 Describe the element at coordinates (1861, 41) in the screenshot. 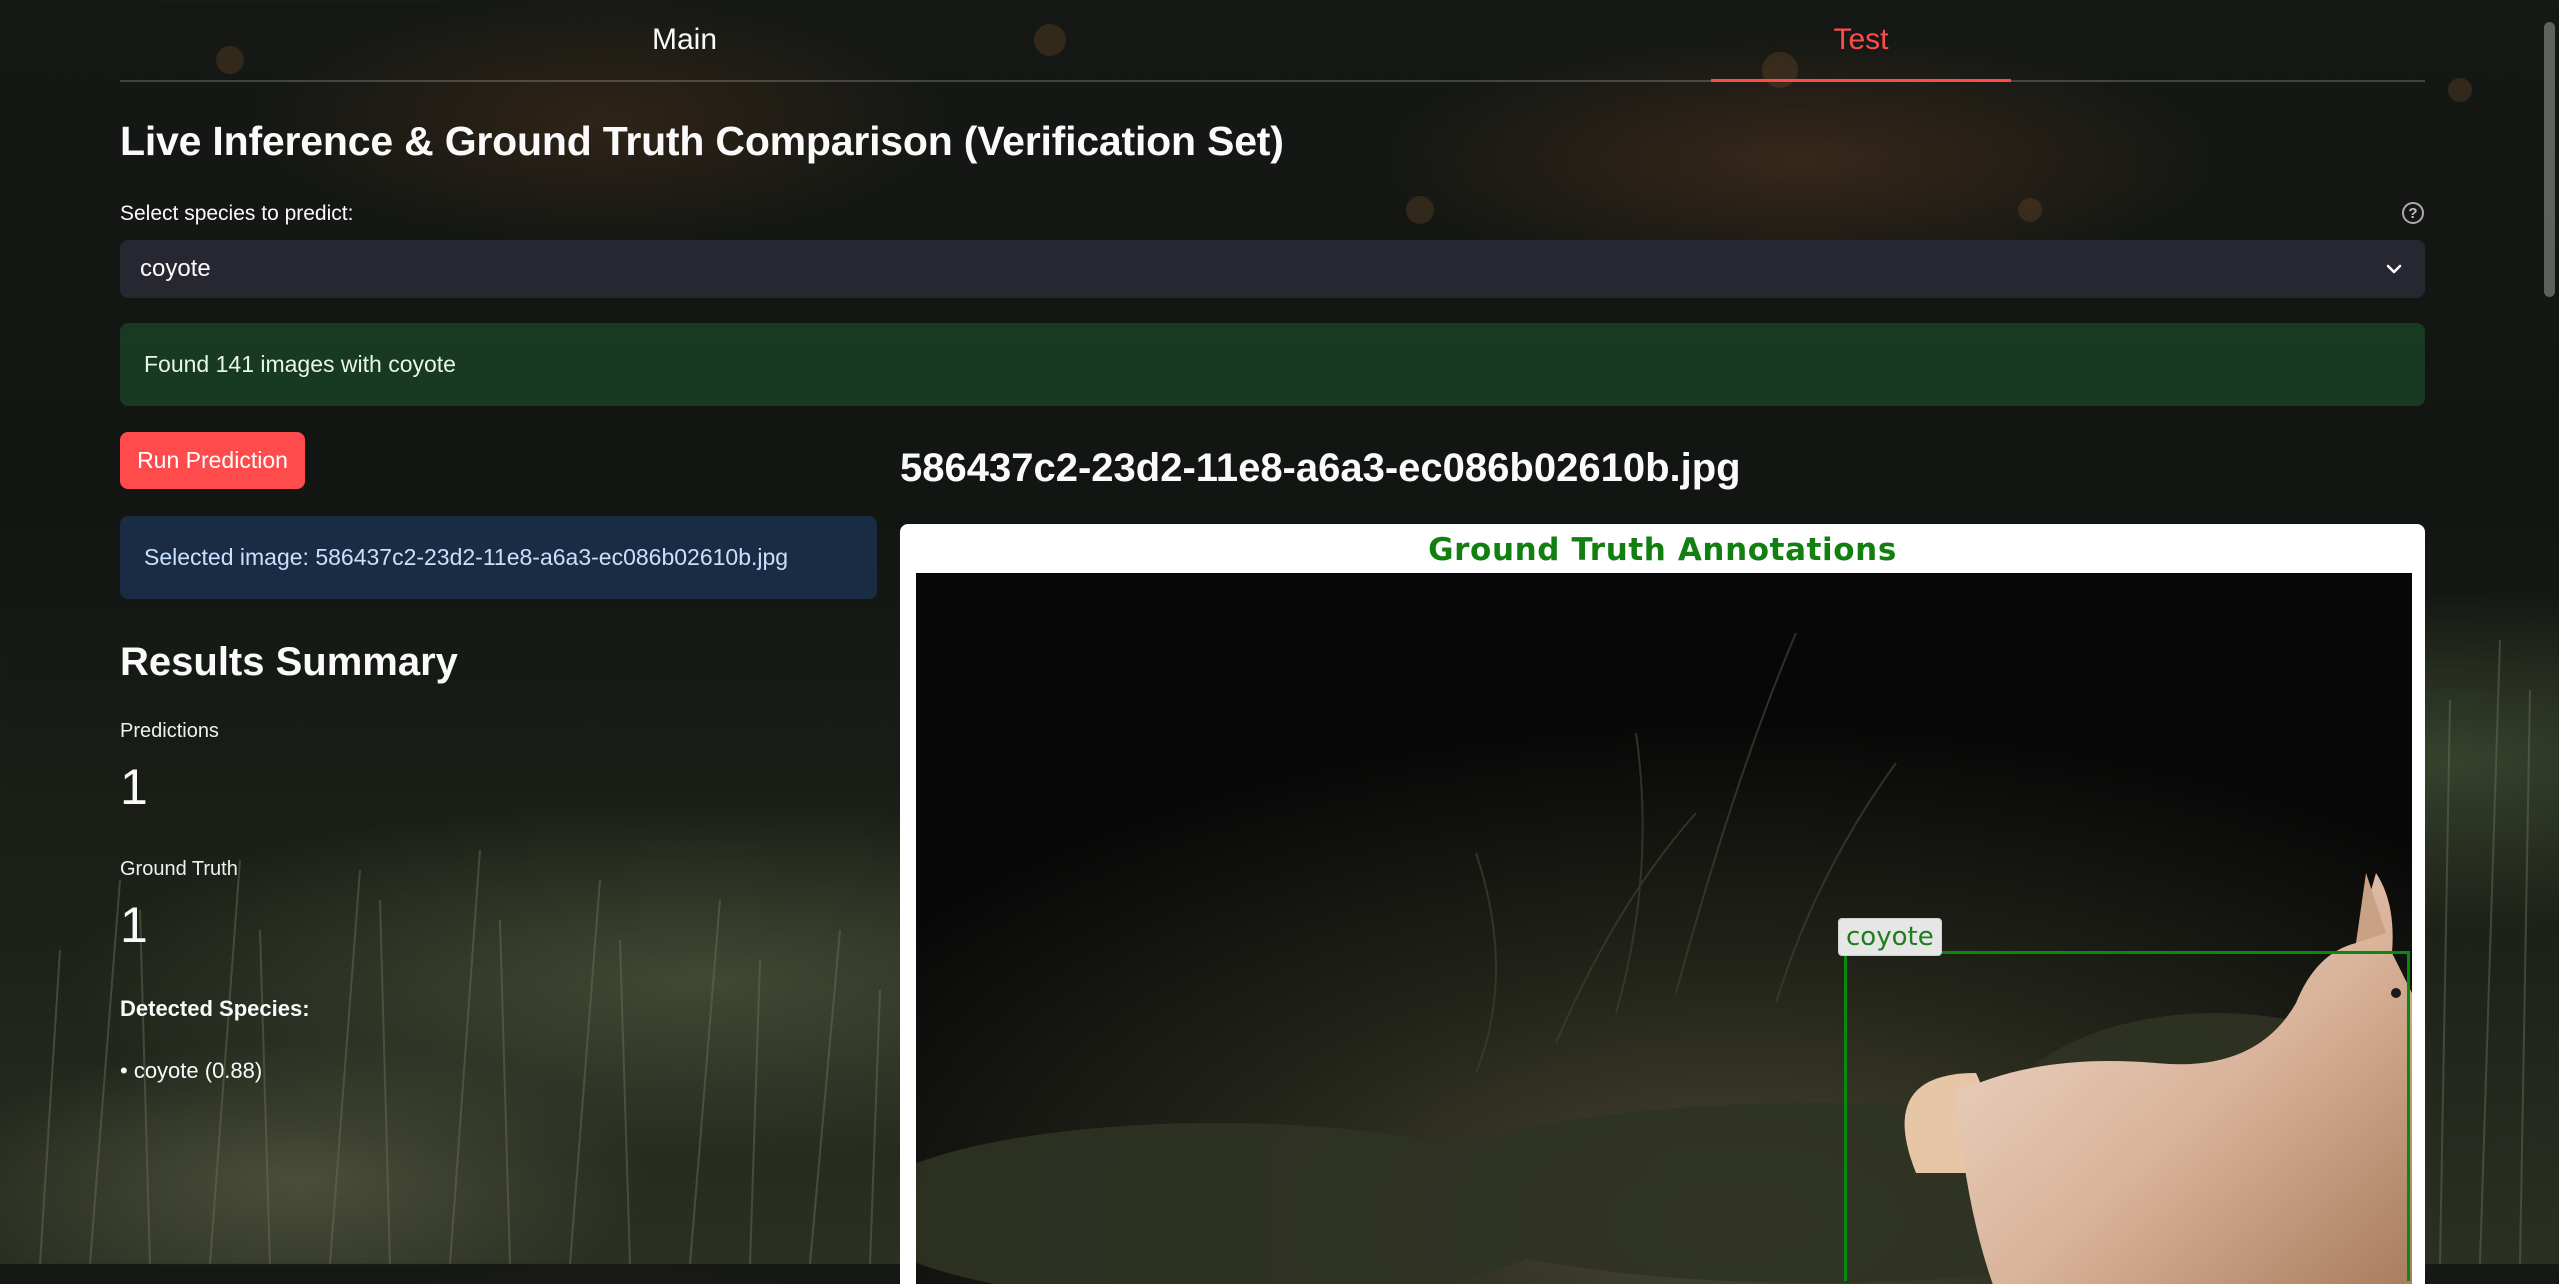

I see `tab-test: Test` at that location.